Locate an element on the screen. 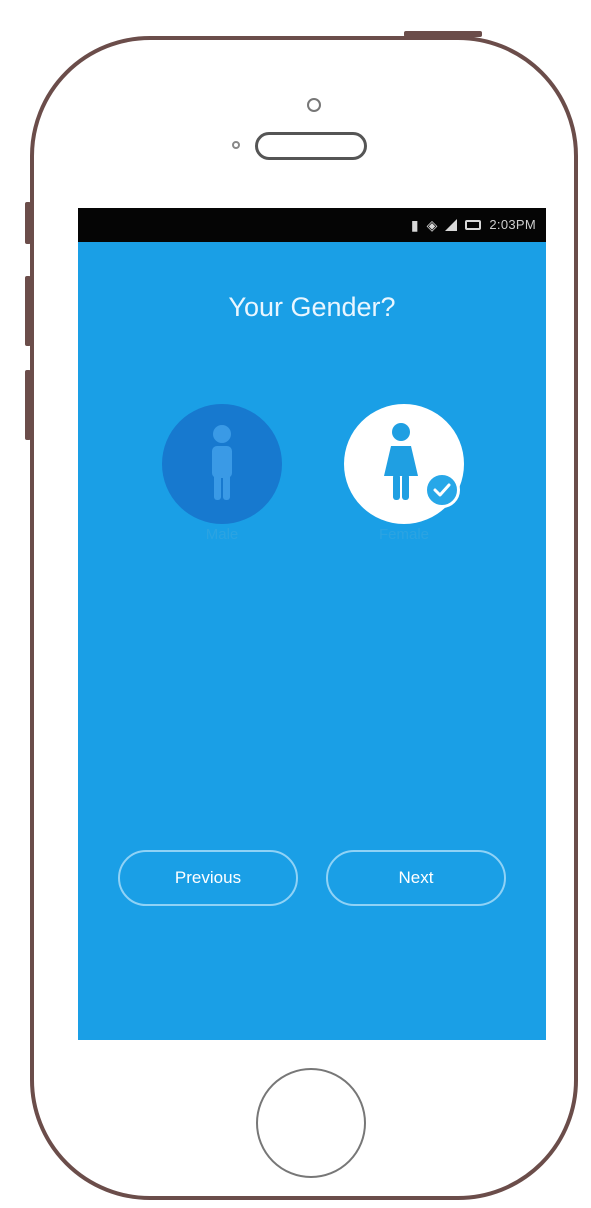  notification-icon: ▮ is located at coordinates (414, 225).